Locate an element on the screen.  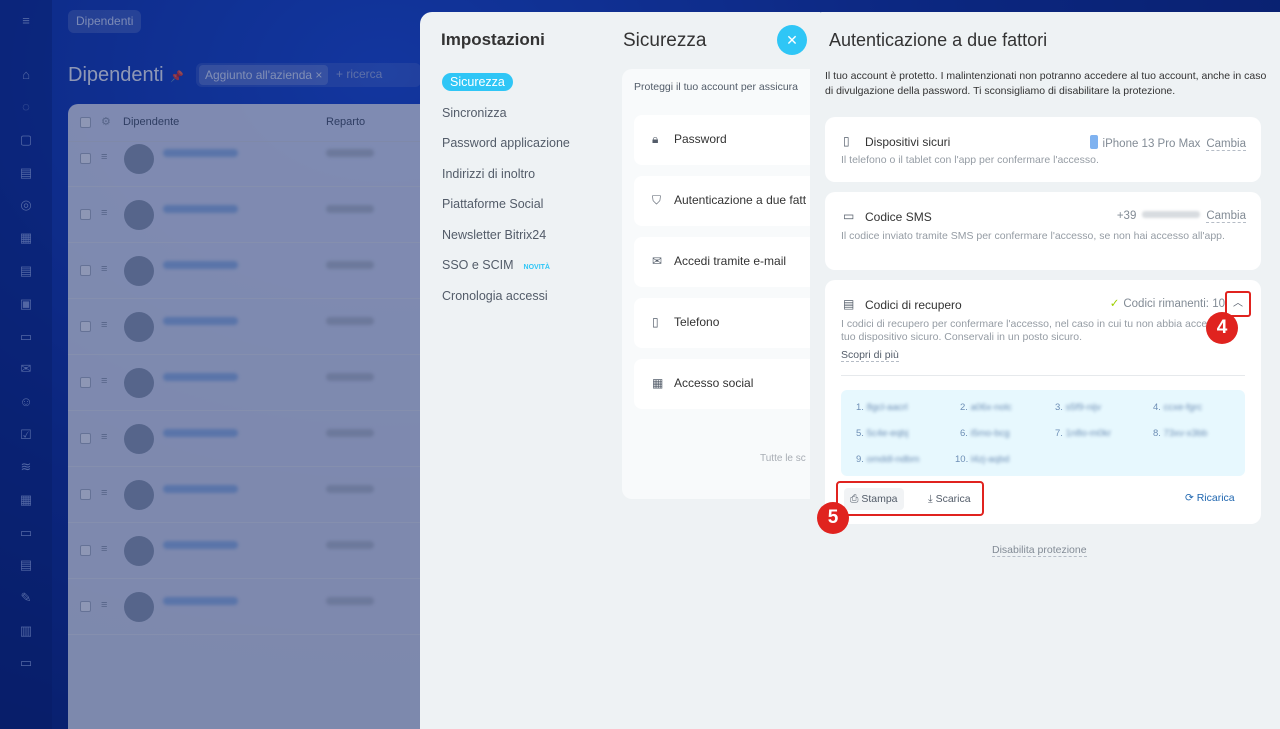
device-info: iPhone 13 Pro Max Cambia is located at coordinates (1167, 143).